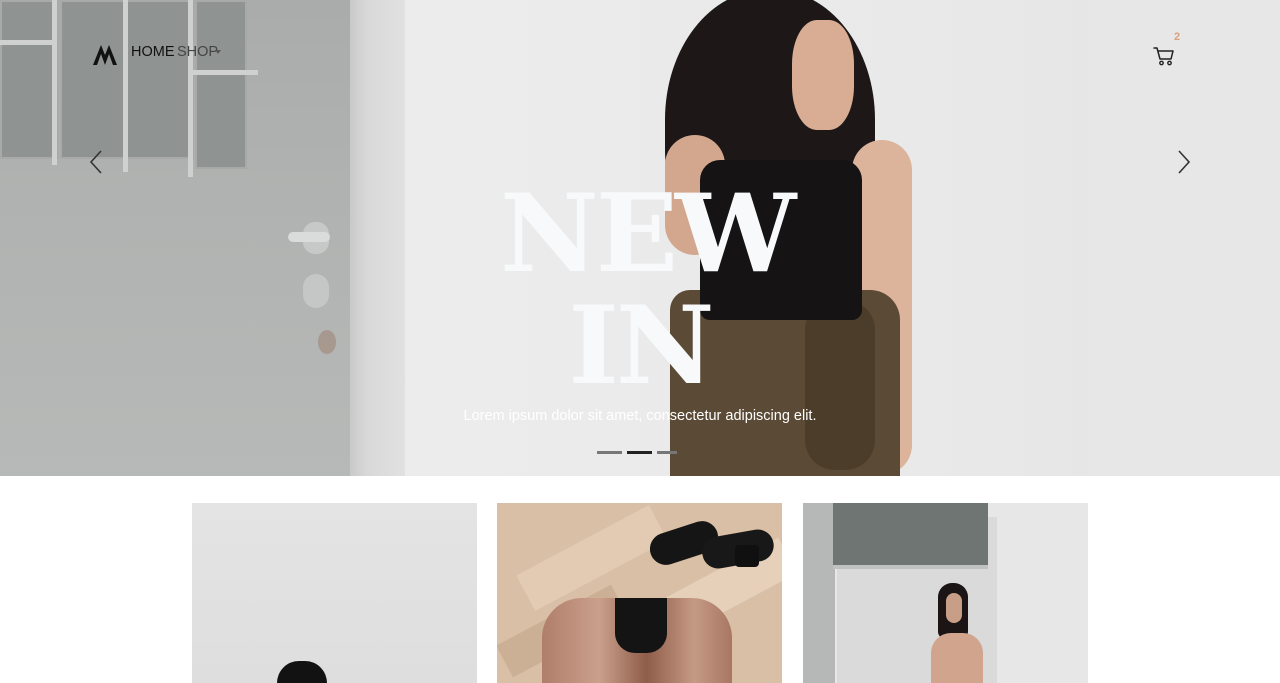 Image resolution: width=1280 pixels, height=683 pixels. I want to click on product-image-model-body, so click(957, 658).